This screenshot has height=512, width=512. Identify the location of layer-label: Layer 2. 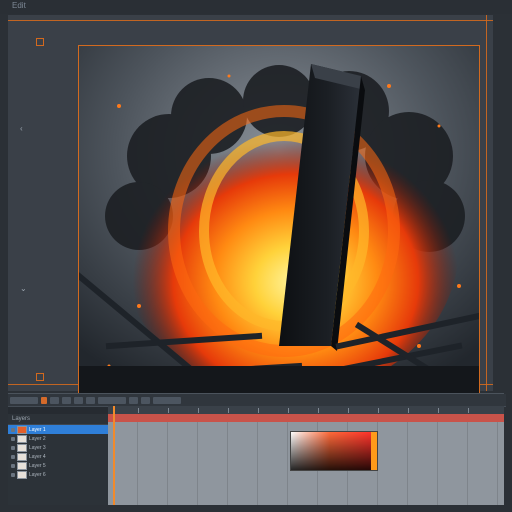
(37, 438).